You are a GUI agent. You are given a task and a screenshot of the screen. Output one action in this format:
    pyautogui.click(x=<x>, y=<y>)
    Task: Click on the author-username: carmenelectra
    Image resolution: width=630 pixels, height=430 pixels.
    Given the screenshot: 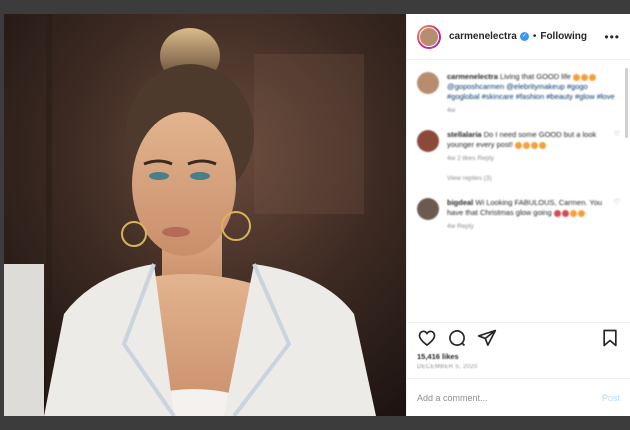 What is the action you would take?
    pyautogui.click(x=483, y=36)
    